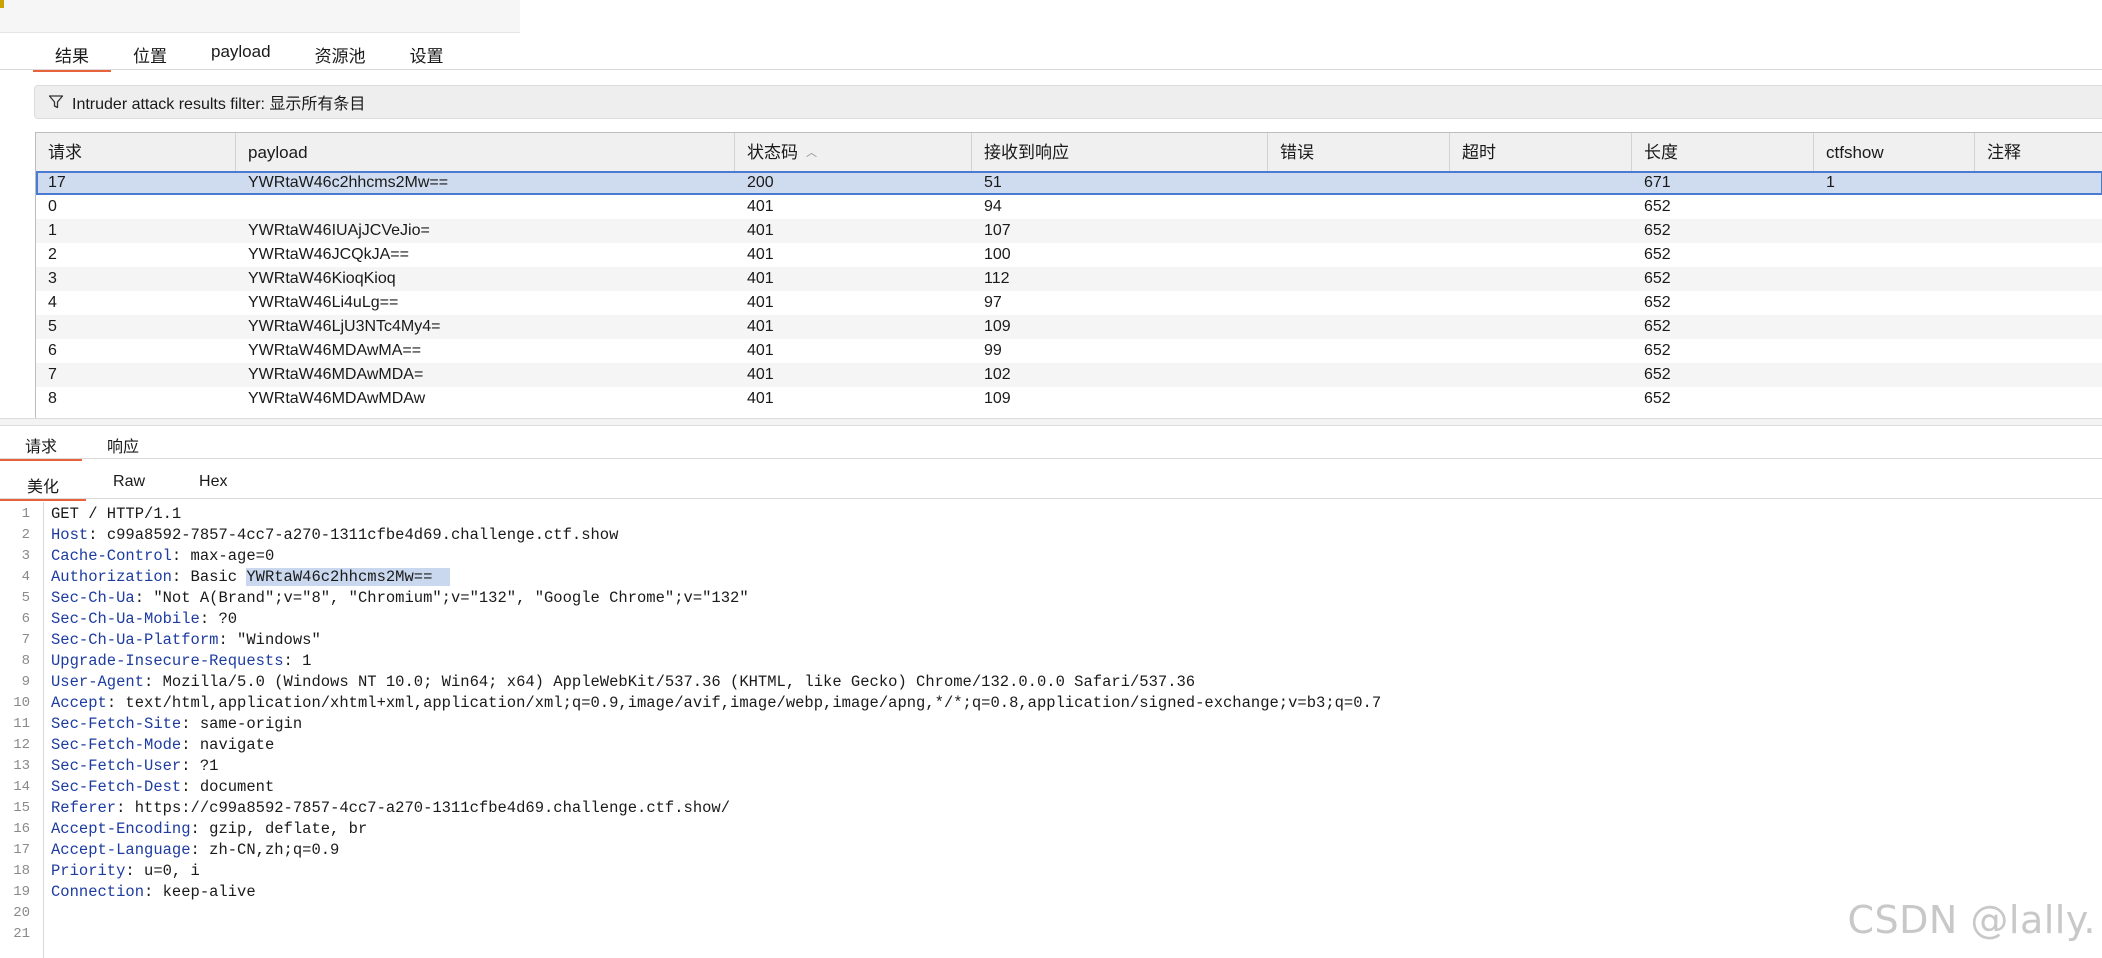 This screenshot has width=2102, height=958. I want to click on column-header-comment: 注释, so click(2038, 152).